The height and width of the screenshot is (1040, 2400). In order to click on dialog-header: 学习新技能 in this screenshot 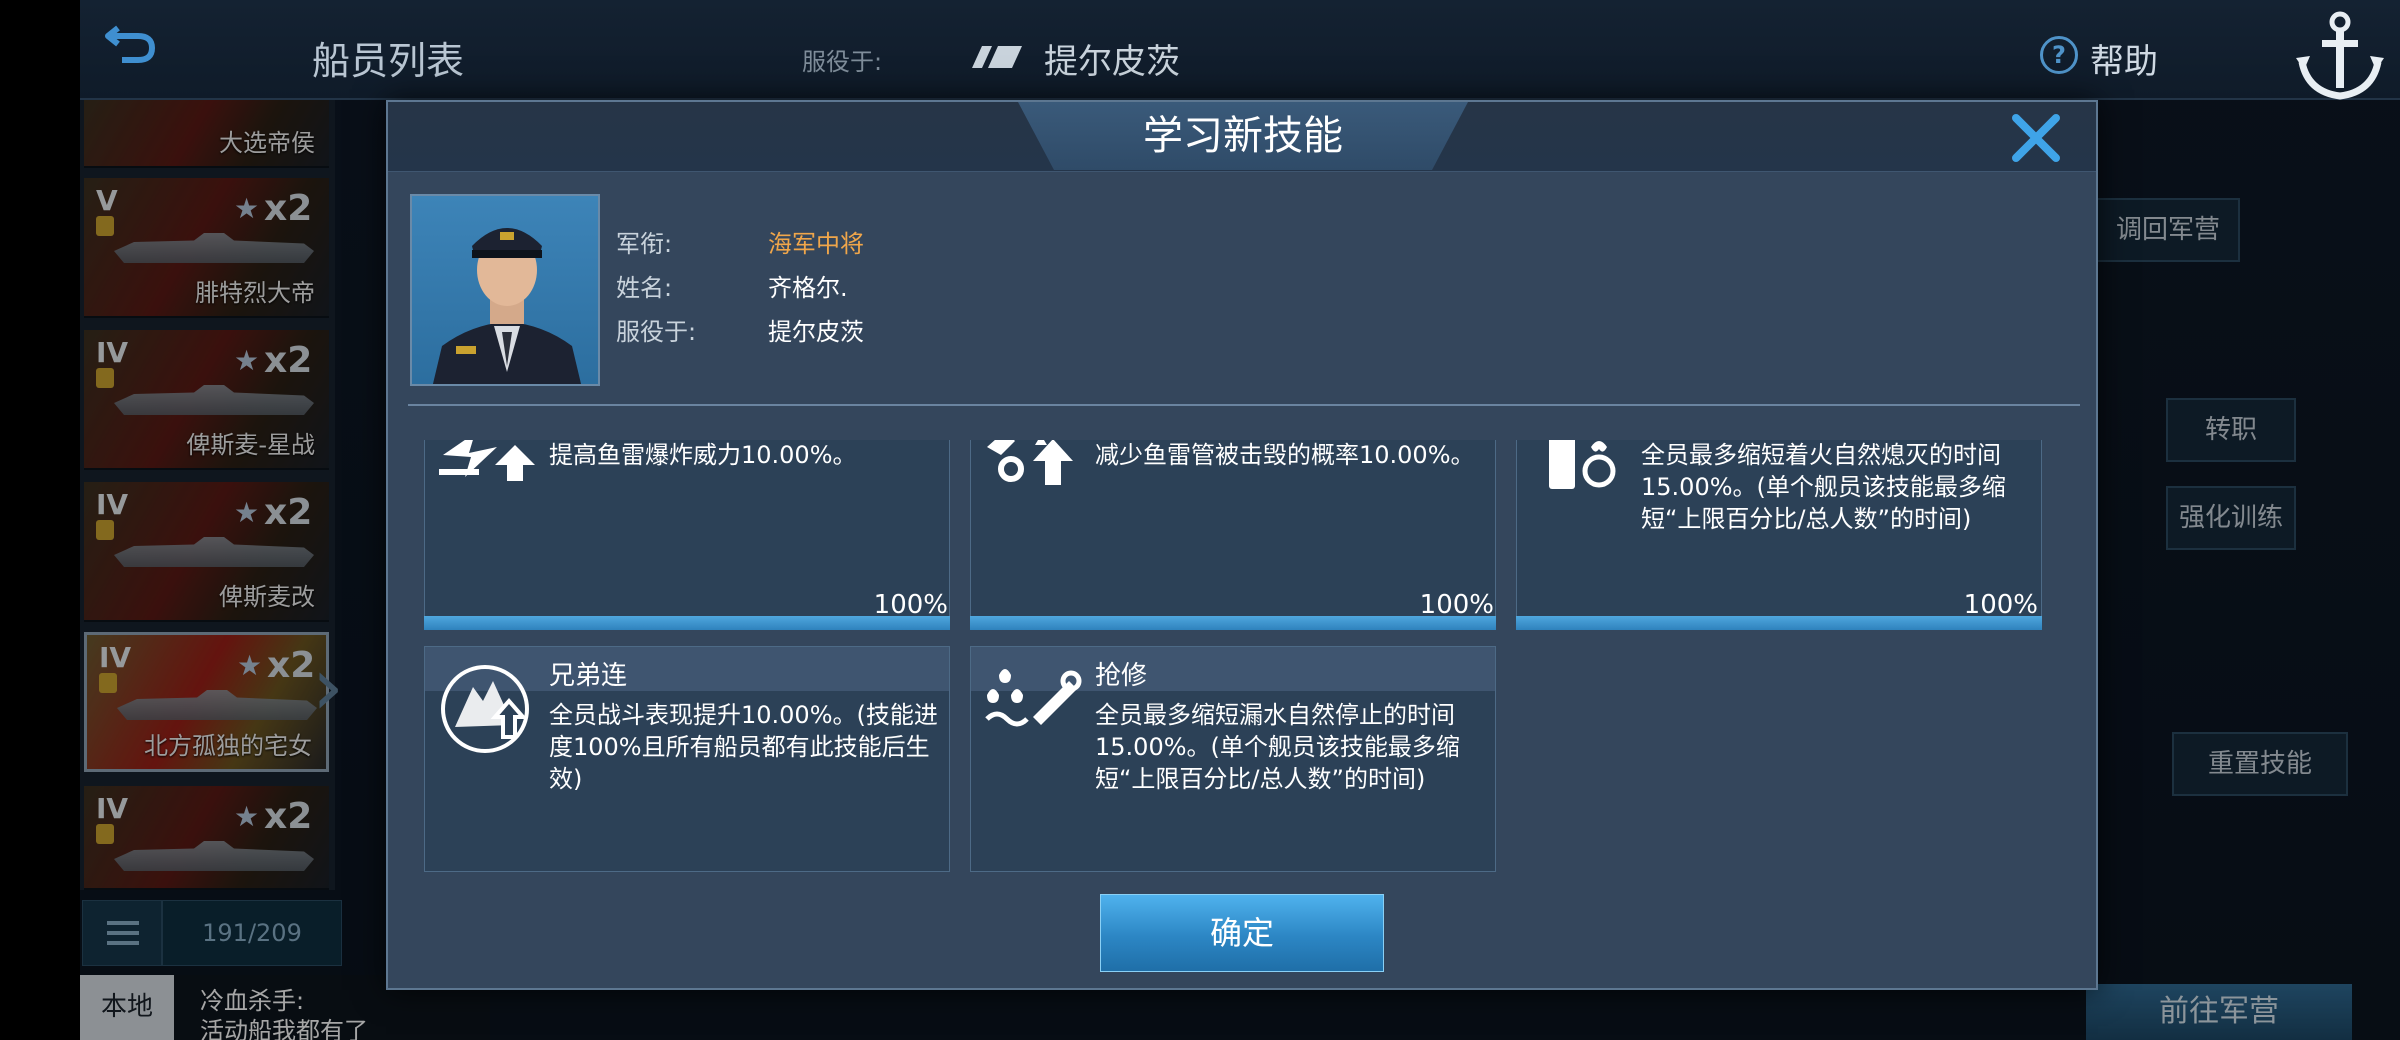, I will do `click(1242, 137)`.